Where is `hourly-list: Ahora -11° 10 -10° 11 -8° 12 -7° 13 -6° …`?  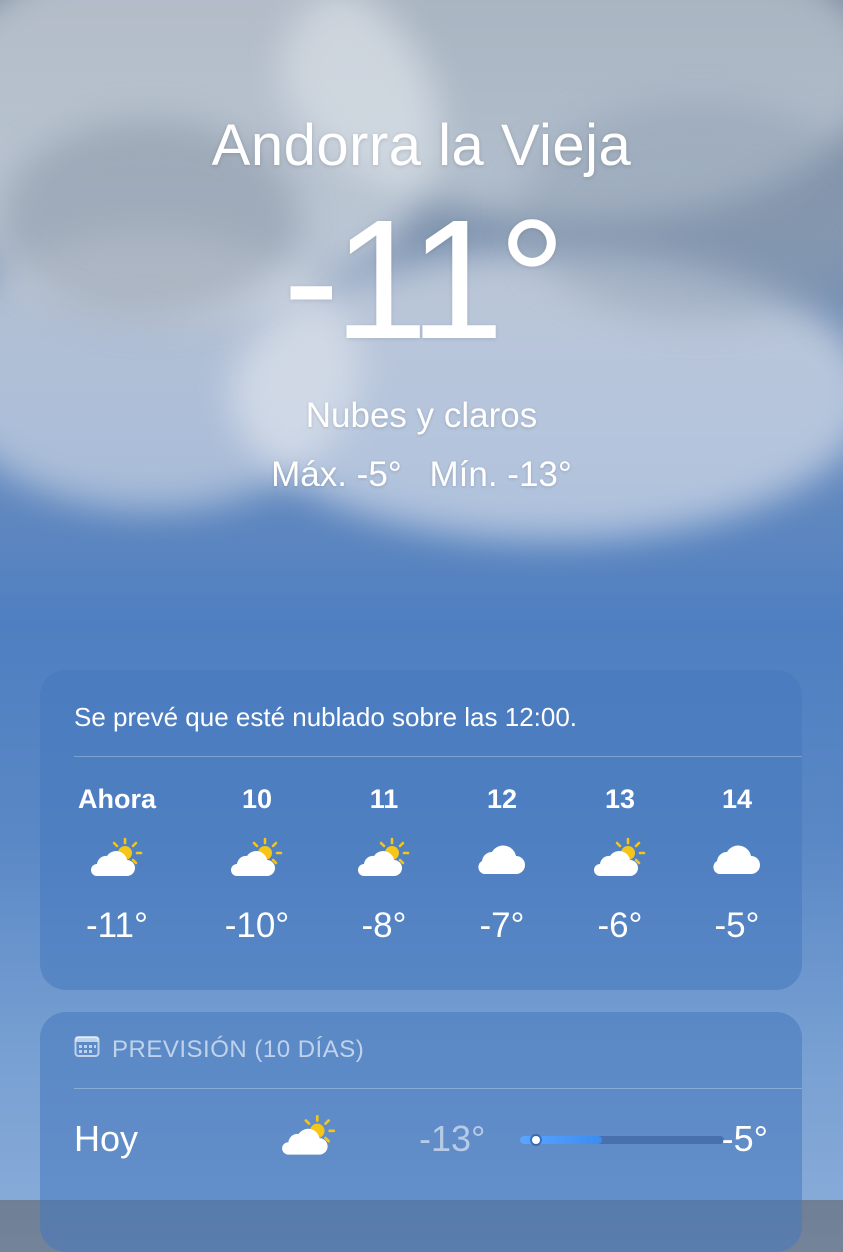
hourly-list: Ahora -11° 10 -10° 11 -8° 12 -7° 13 -6° … is located at coordinates (421, 874).